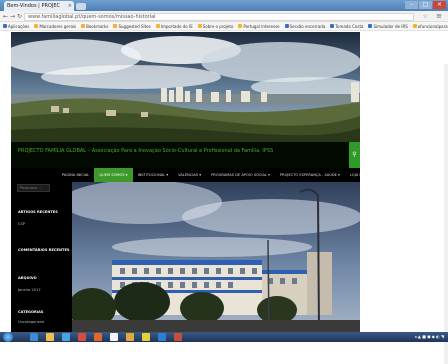 The height and width of the screenshot is (364, 448). What do you see at coordinates (352, 175) in the screenshot?
I see `nav-item: LOJA SOLIDÁRIA` at bounding box center [352, 175].